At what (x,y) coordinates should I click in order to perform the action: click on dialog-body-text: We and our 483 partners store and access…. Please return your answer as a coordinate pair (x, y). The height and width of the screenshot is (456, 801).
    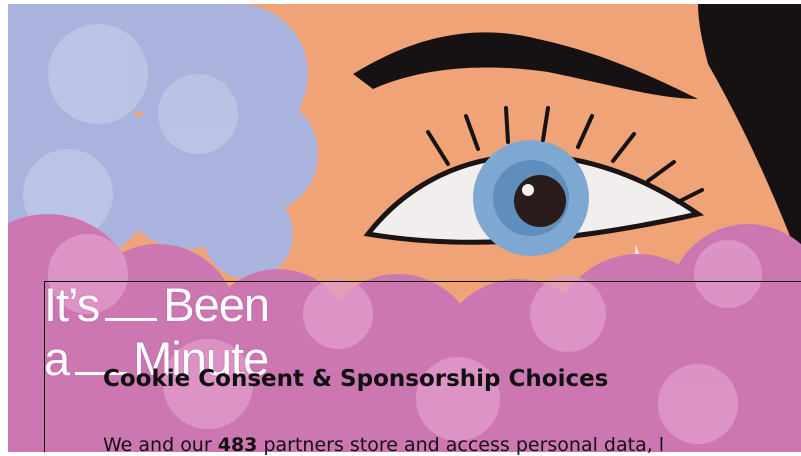
    Looking at the image, I should click on (383, 445).